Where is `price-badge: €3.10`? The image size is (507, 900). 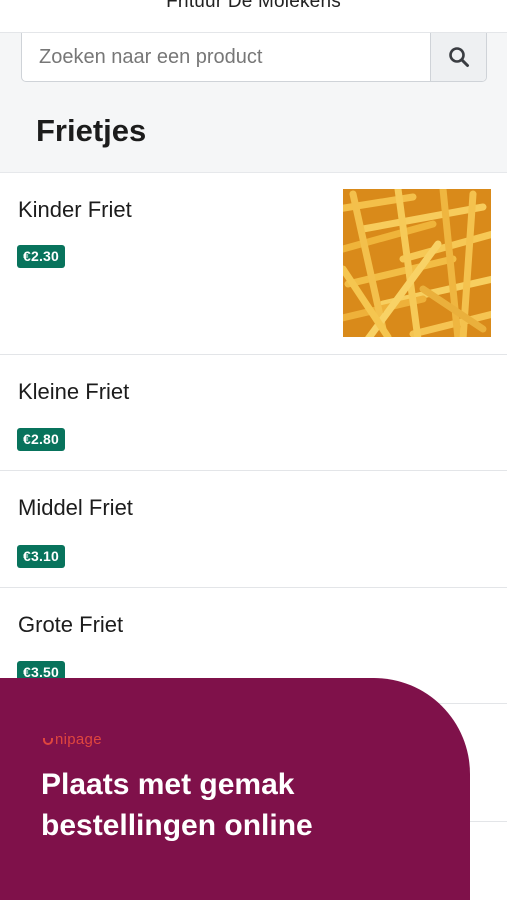
price-badge: €3.10 is located at coordinates (41, 556).